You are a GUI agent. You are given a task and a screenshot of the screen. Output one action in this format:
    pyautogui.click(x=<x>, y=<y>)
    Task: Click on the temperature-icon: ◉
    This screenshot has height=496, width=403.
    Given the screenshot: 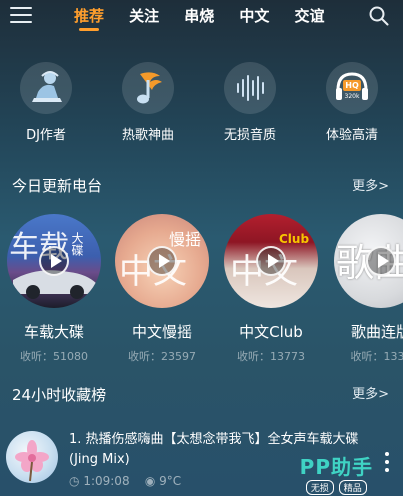 What is the action you would take?
    pyautogui.click(x=150, y=481)
    